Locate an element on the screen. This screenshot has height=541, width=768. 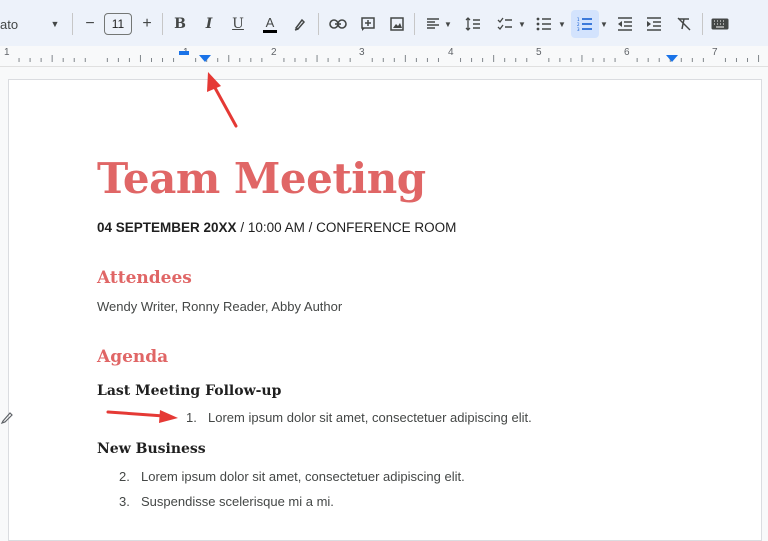
ruler-number: 2 is located at coordinates (274, 52).